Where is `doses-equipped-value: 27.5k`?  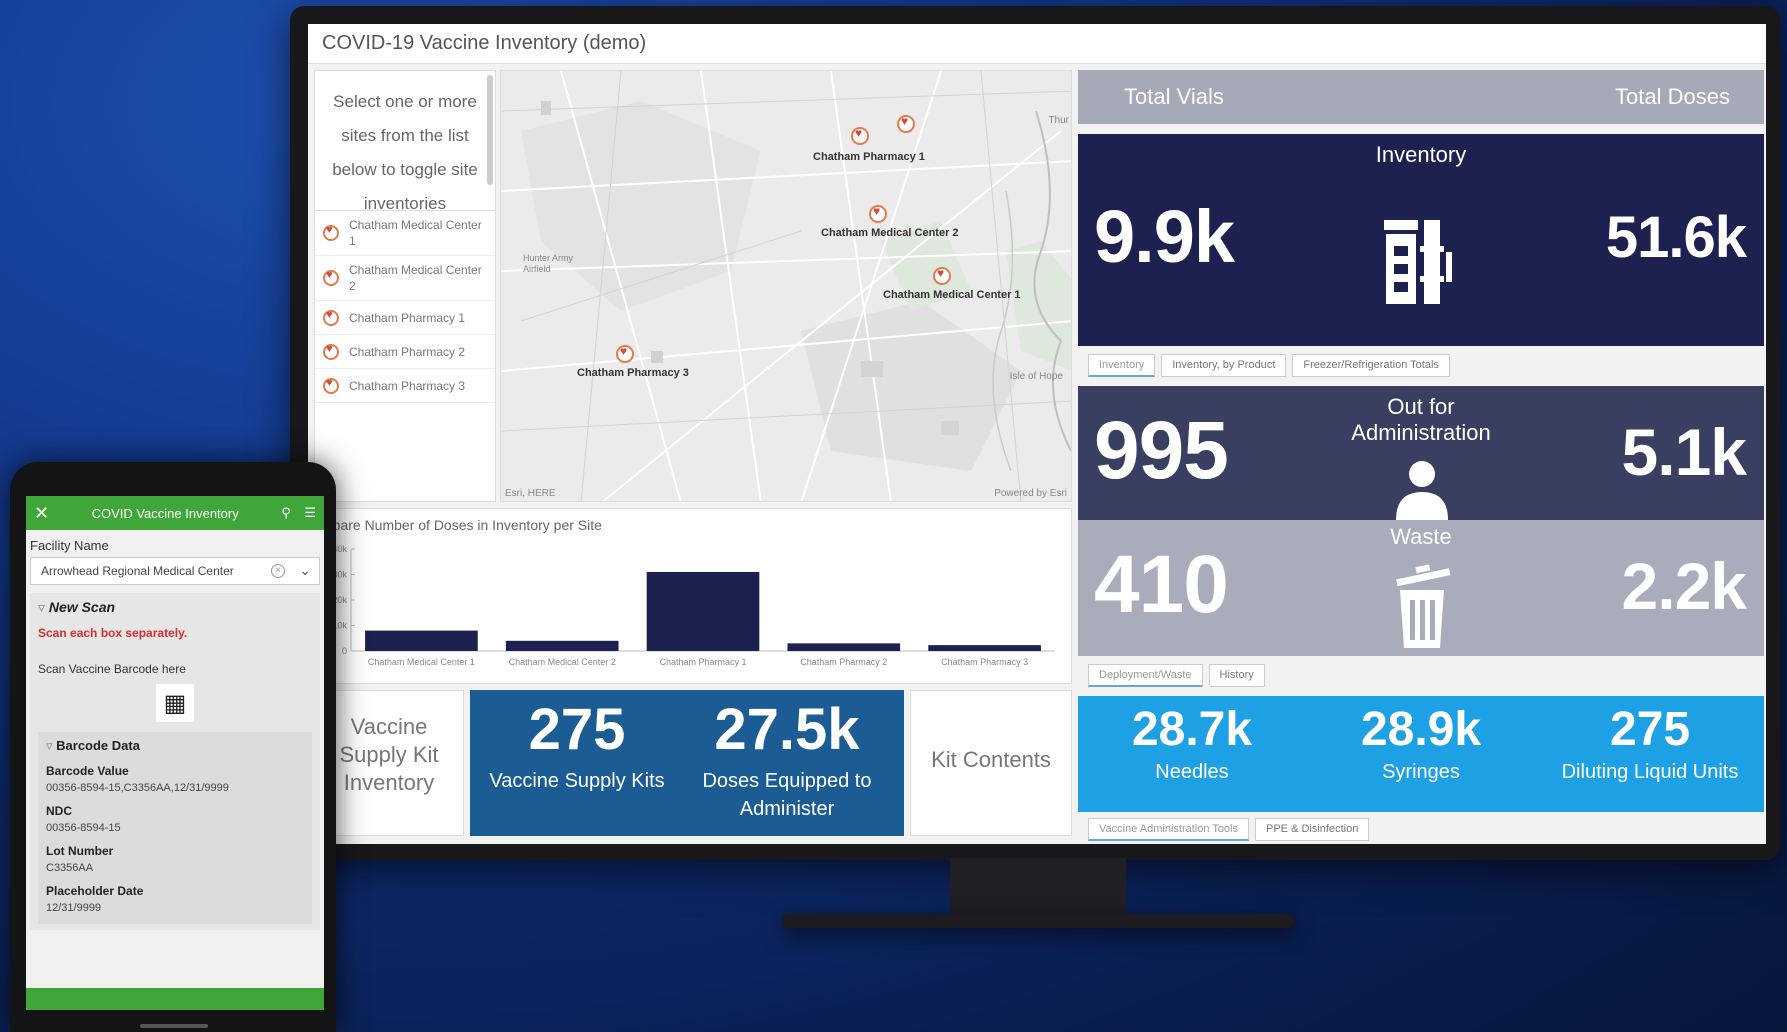
doses-equipped-value: 27.5k is located at coordinates (787, 729).